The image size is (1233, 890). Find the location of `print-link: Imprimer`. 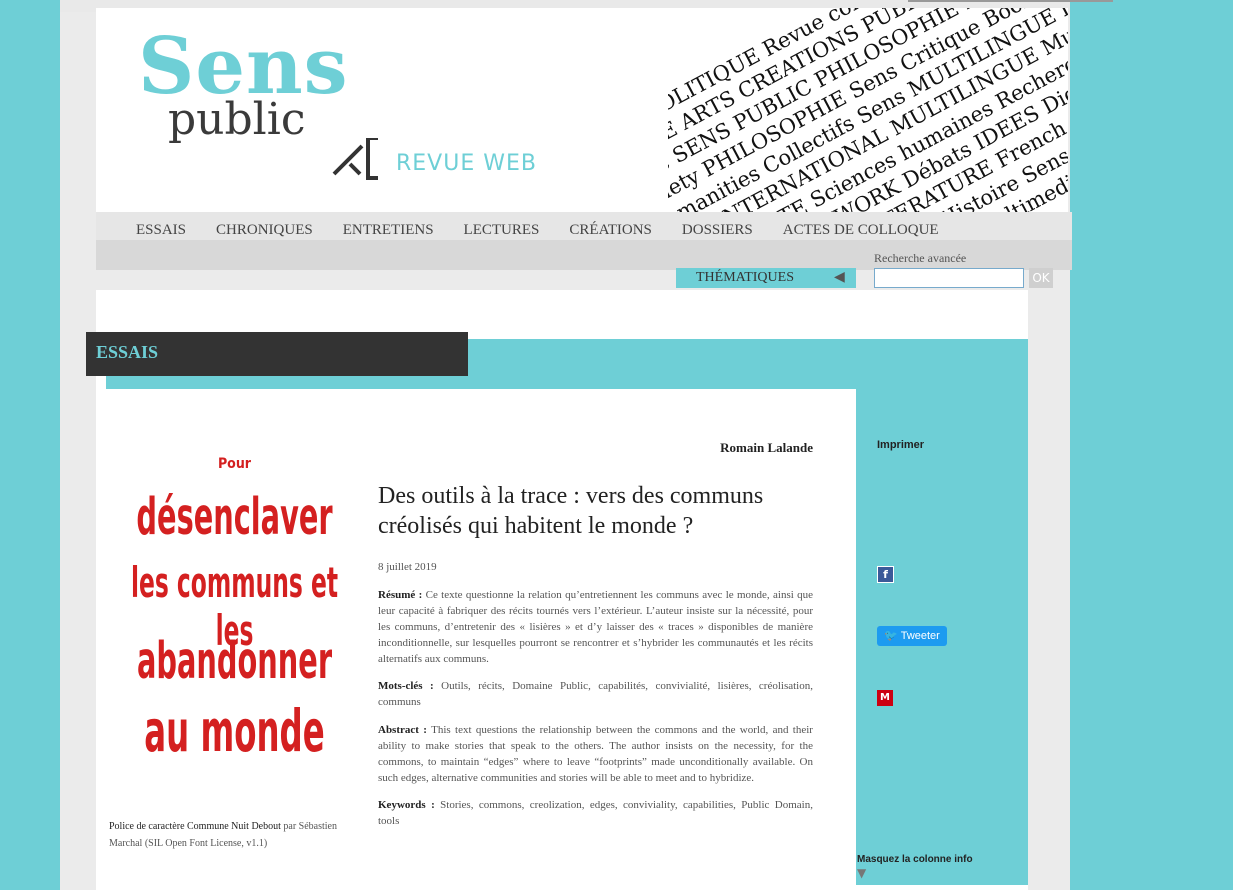

print-link: Imprimer is located at coordinates (900, 445).